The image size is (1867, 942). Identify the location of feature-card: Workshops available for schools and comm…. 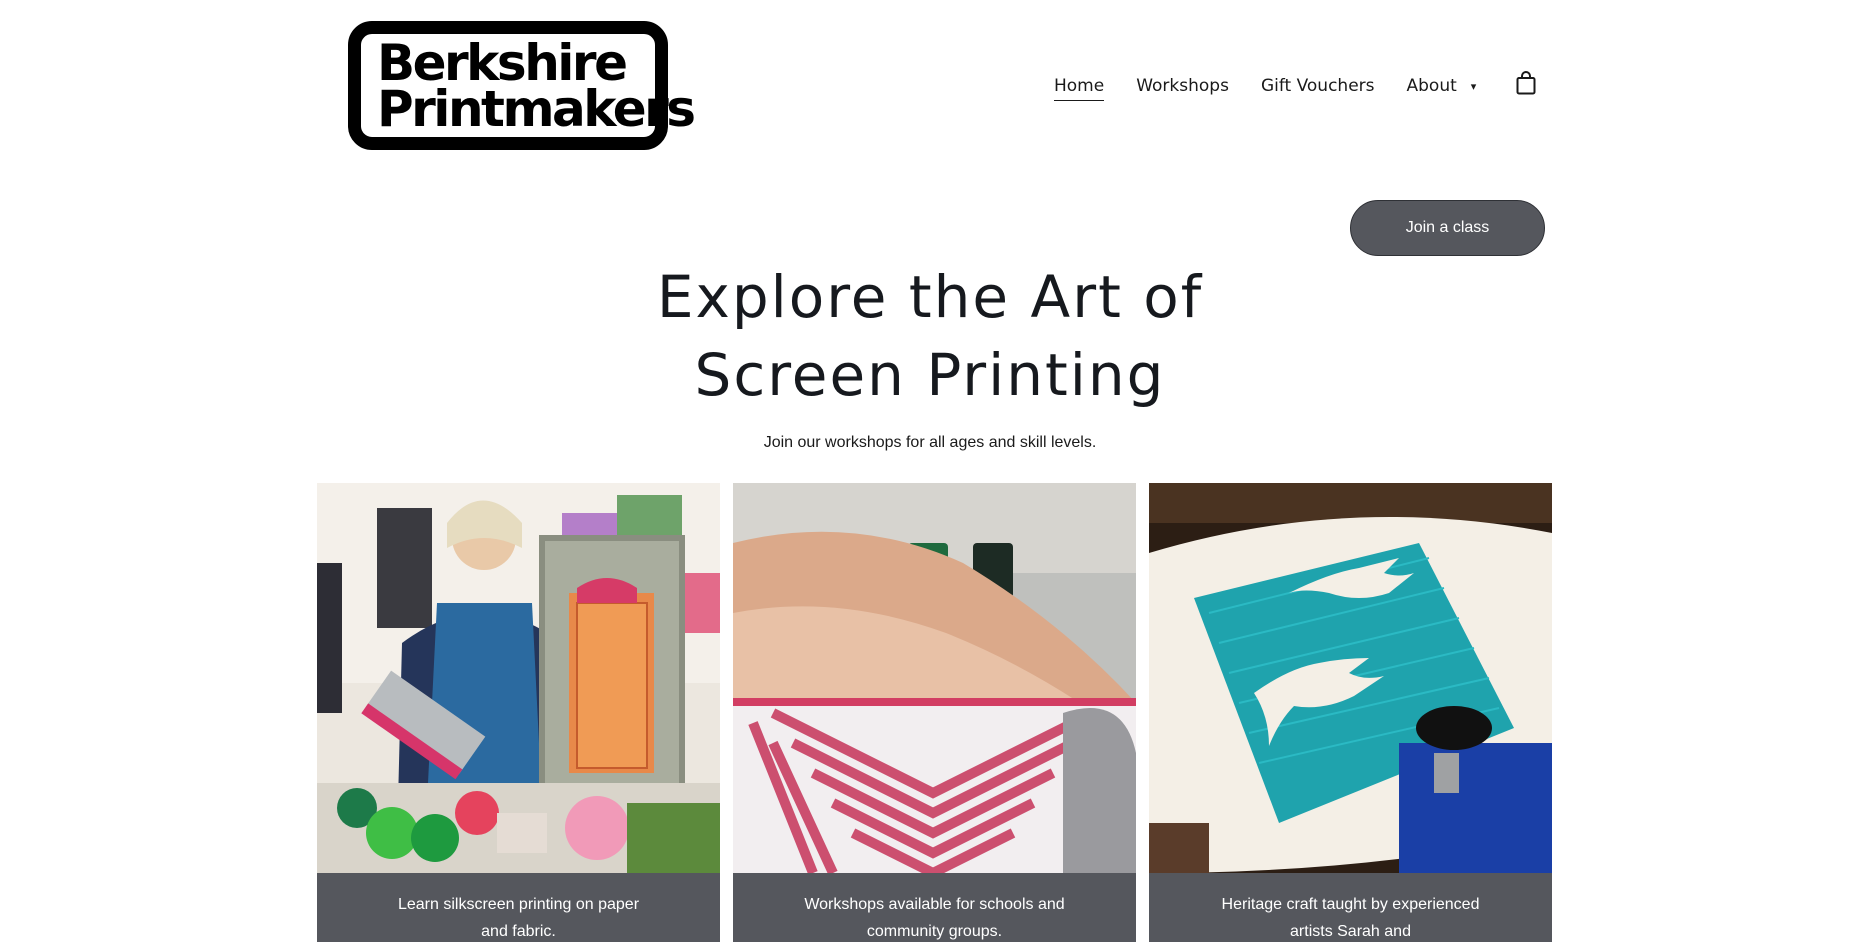
(934, 712).